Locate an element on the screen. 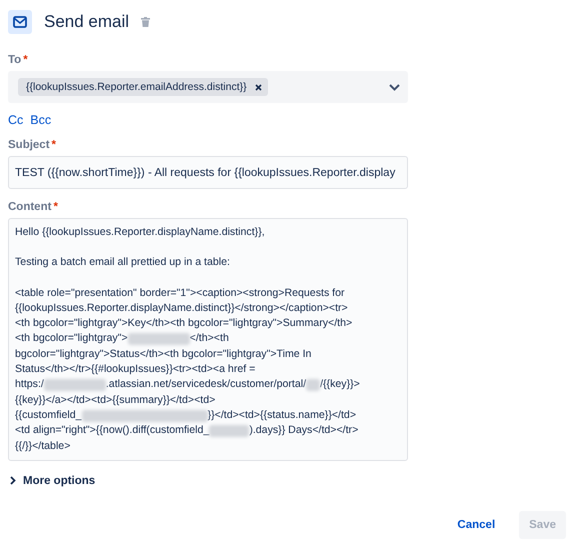 This screenshot has height=540, width=574. content-text: ).days}} Days</td></tr> is located at coordinates (303, 430).